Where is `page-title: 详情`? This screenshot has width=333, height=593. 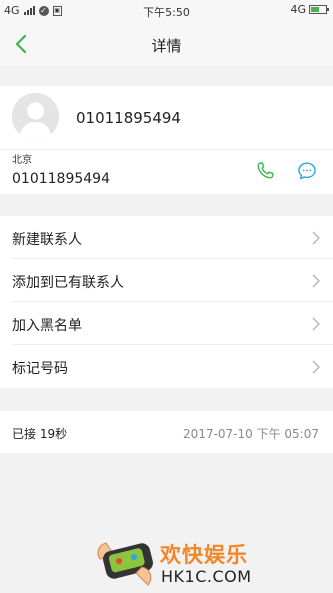 page-title: 详情 is located at coordinates (166, 46).